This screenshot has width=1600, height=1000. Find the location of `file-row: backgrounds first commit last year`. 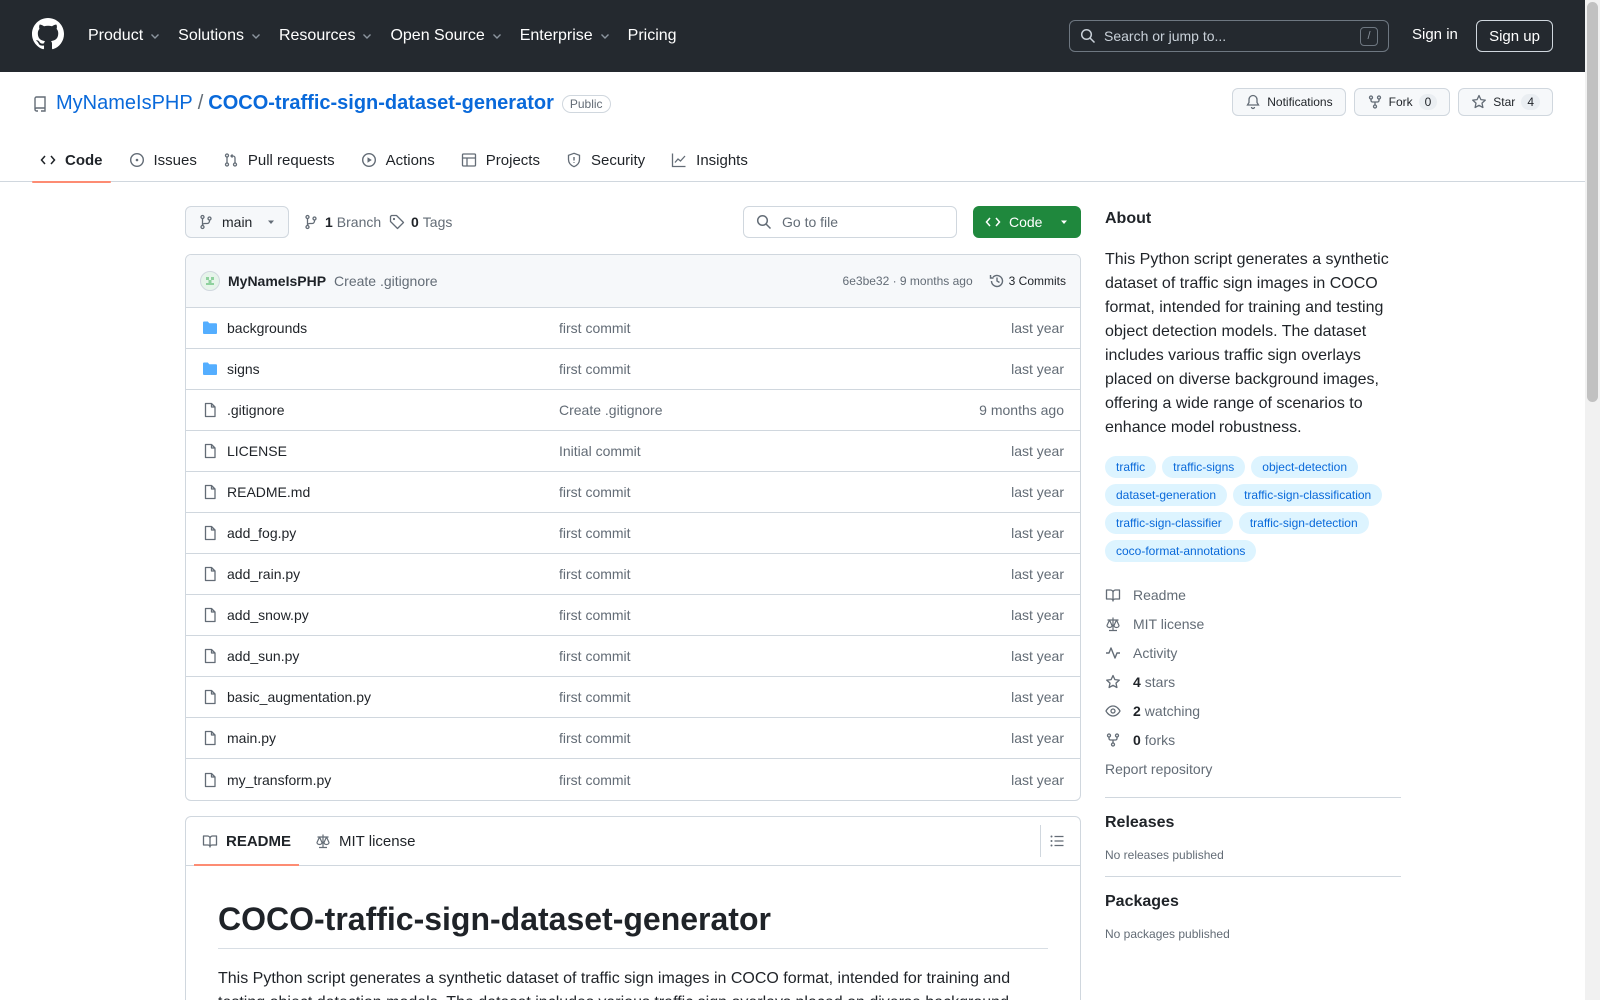

file-row: backgrounds first commit last year is located at coordinates (633, 328).